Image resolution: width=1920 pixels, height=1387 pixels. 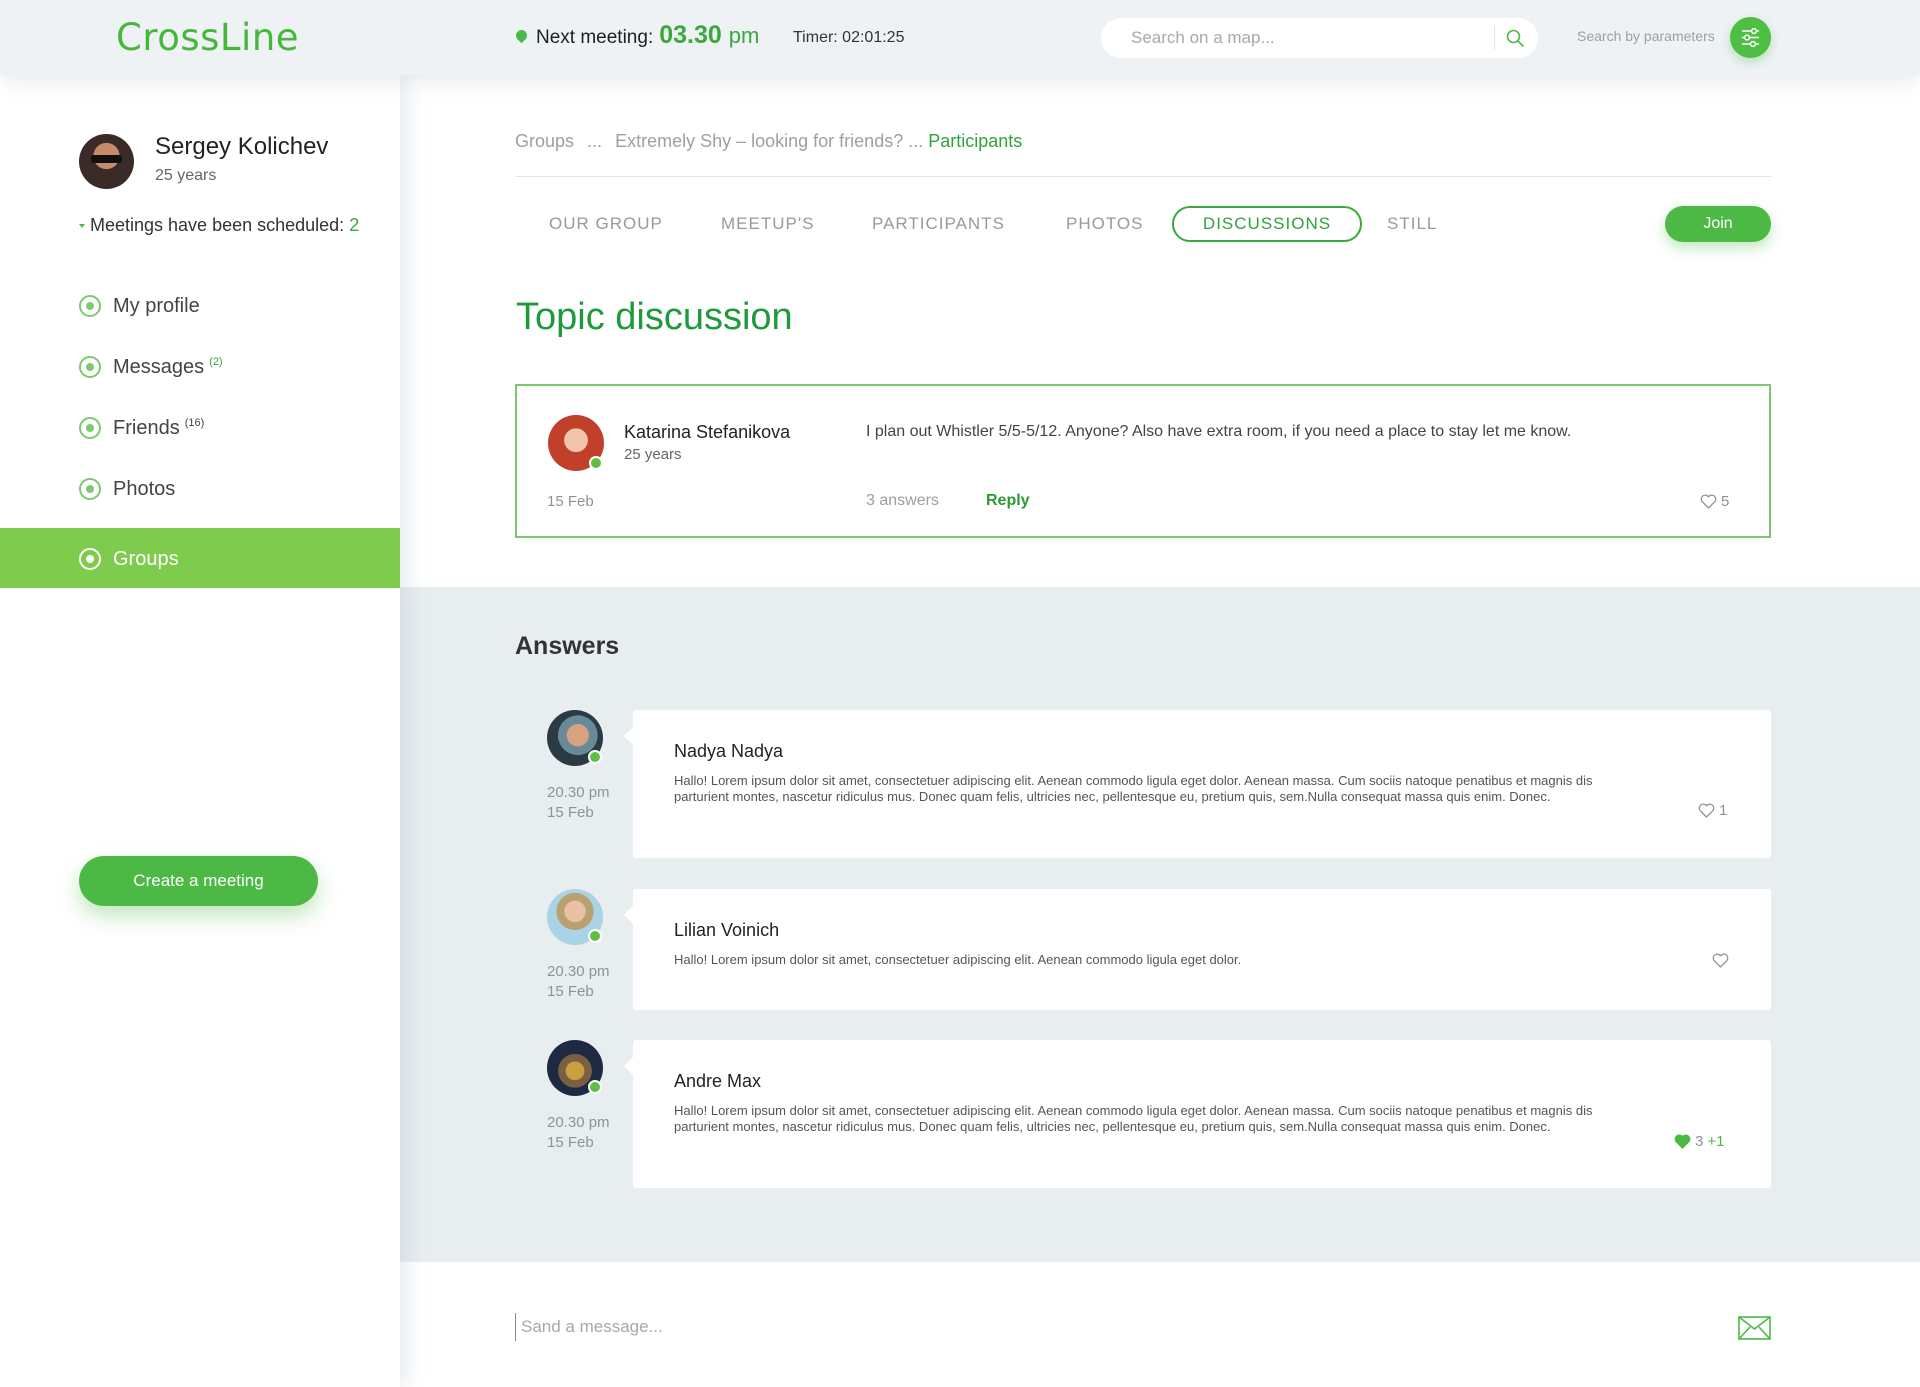 What do you see at coordinates (1008, 501) in the screenshot?
I see `reply-button: Reply` at bounding box center [1008, 501].